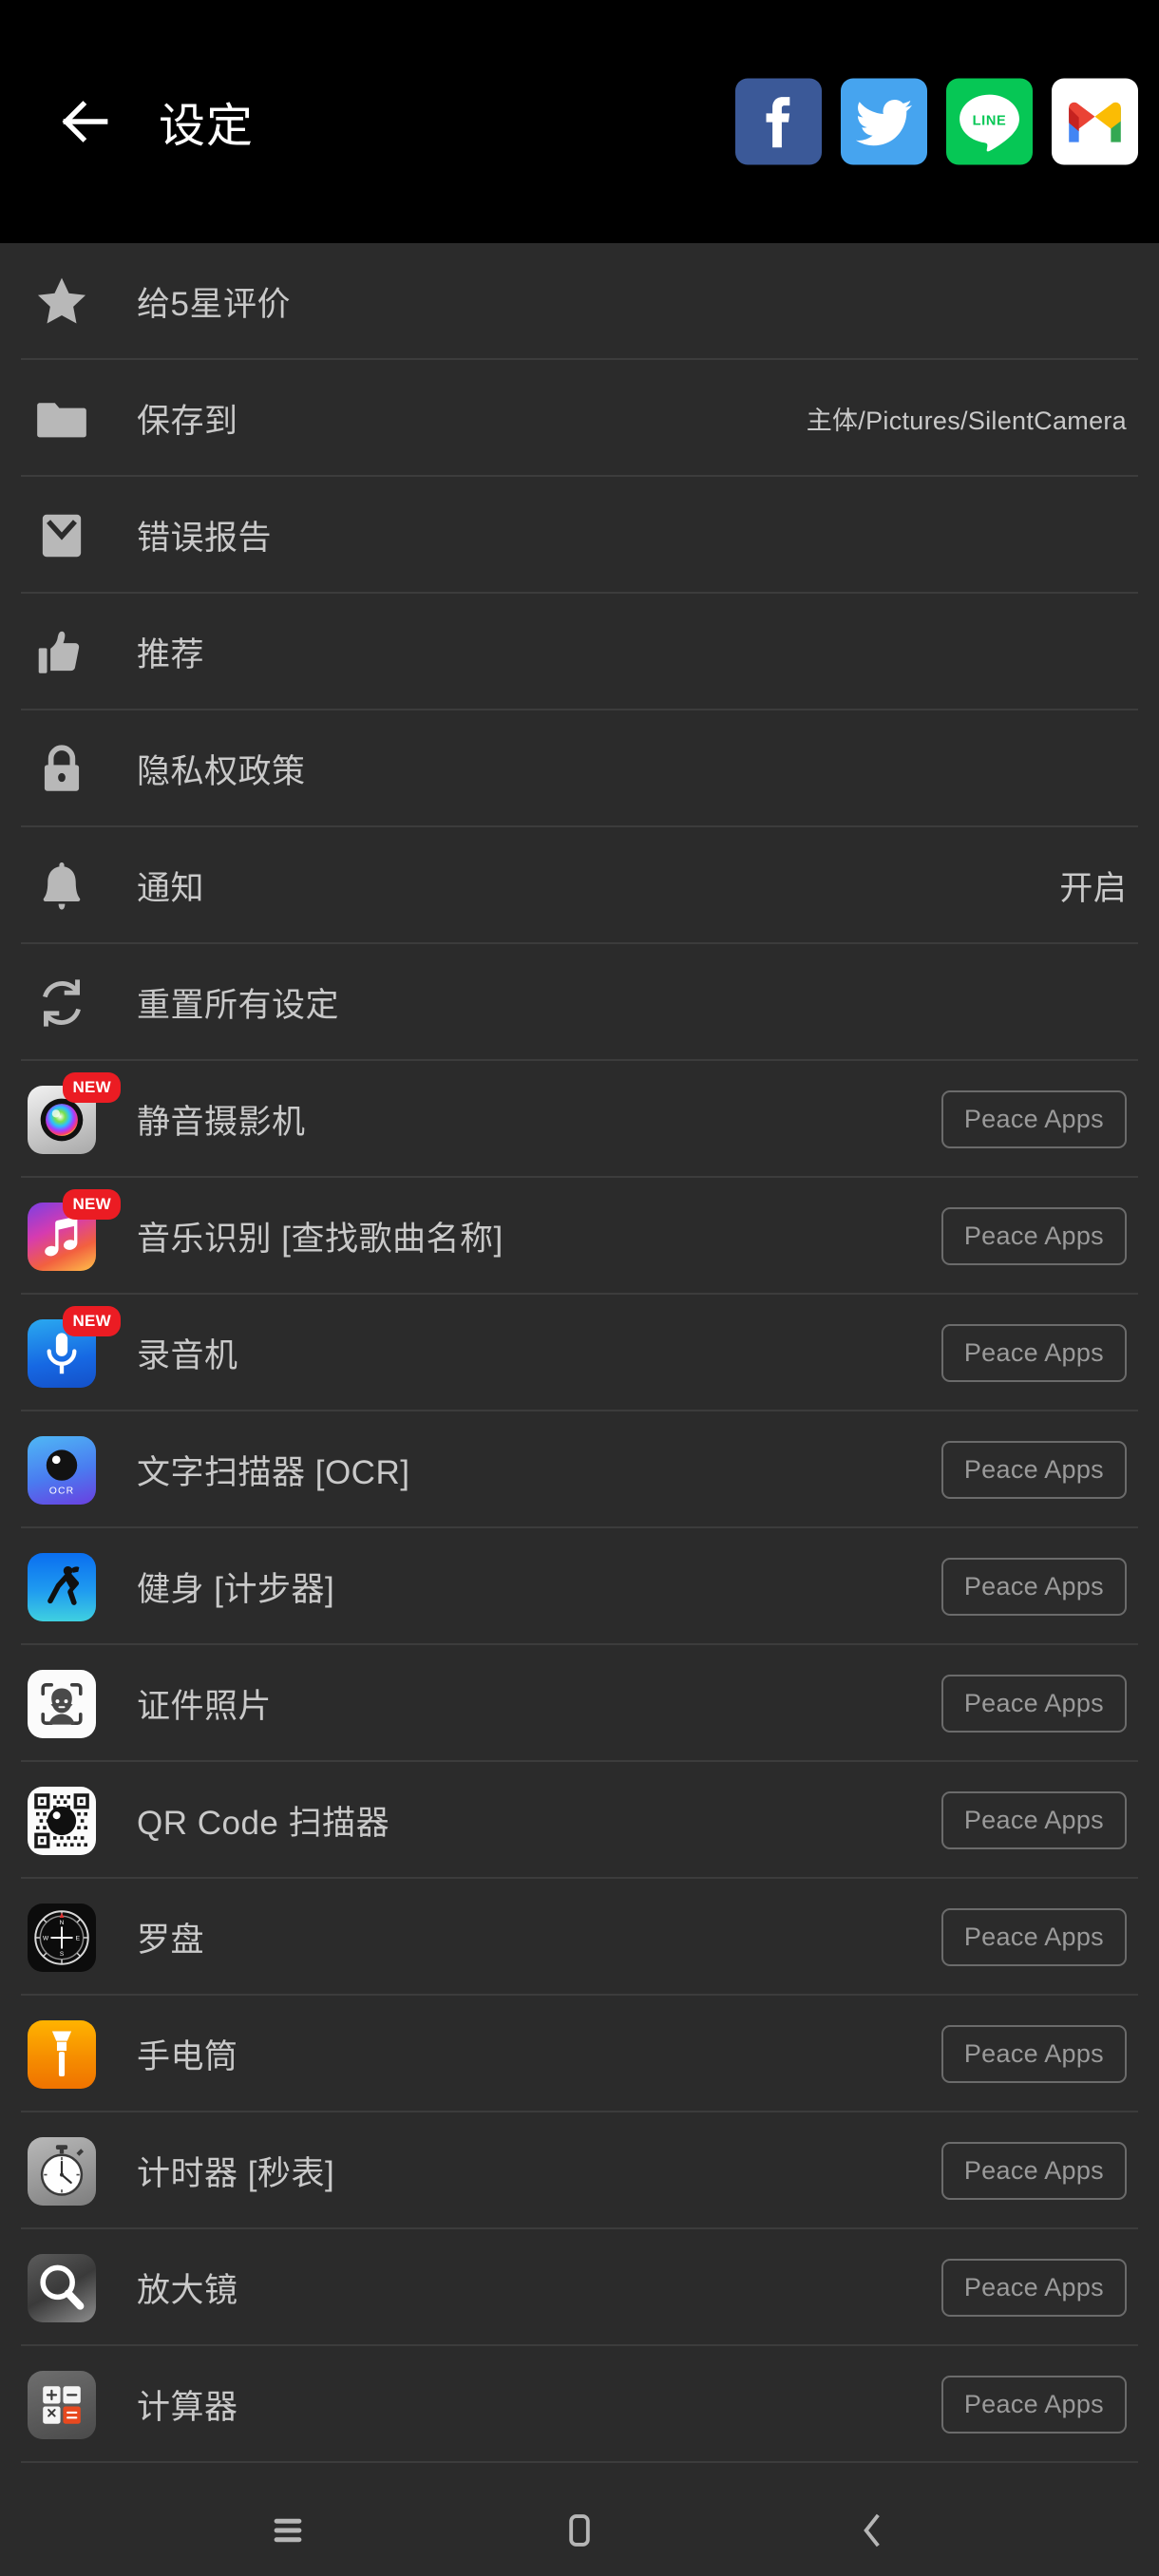  Describe the element at coordinates (74, 1229) in the screenshot. I see `music-note-icon: NEW` at that location.